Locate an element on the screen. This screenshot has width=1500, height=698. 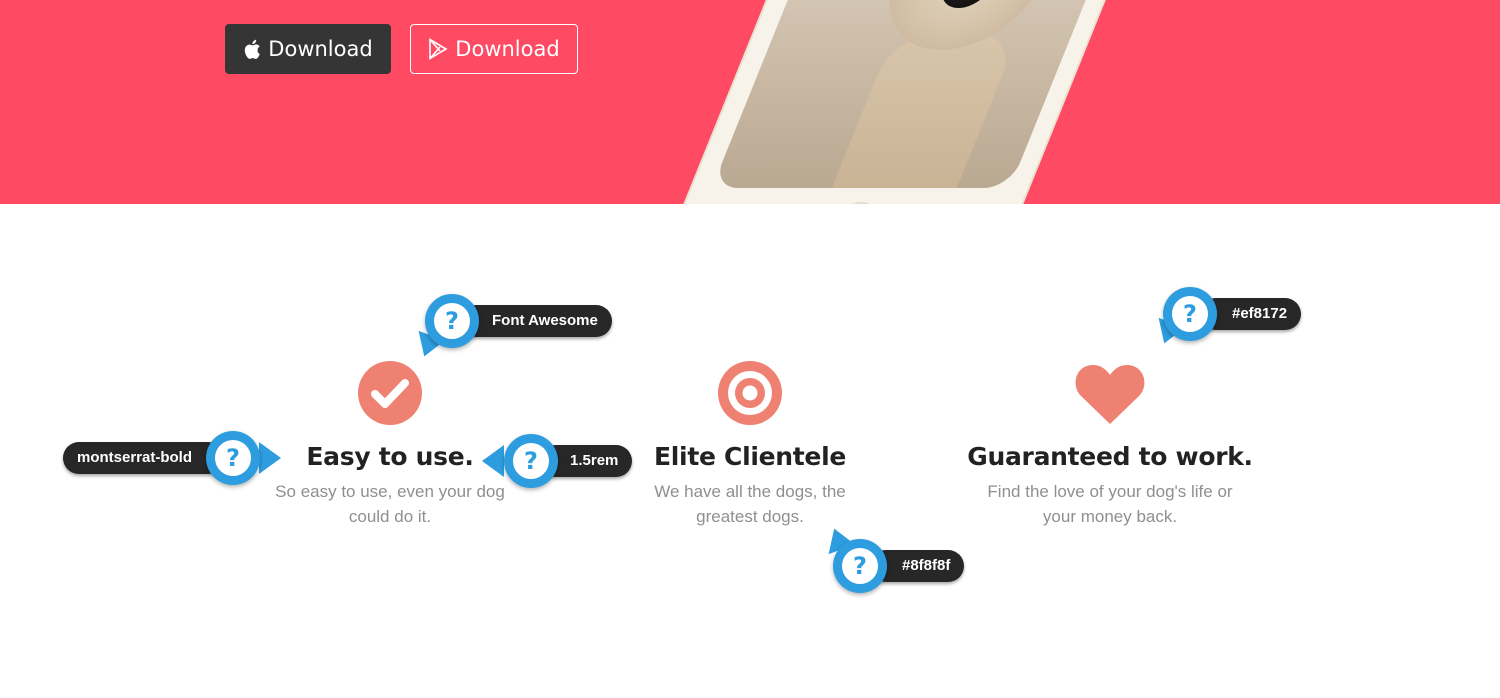
bullseye-icon is located at coordinates (750, 393).